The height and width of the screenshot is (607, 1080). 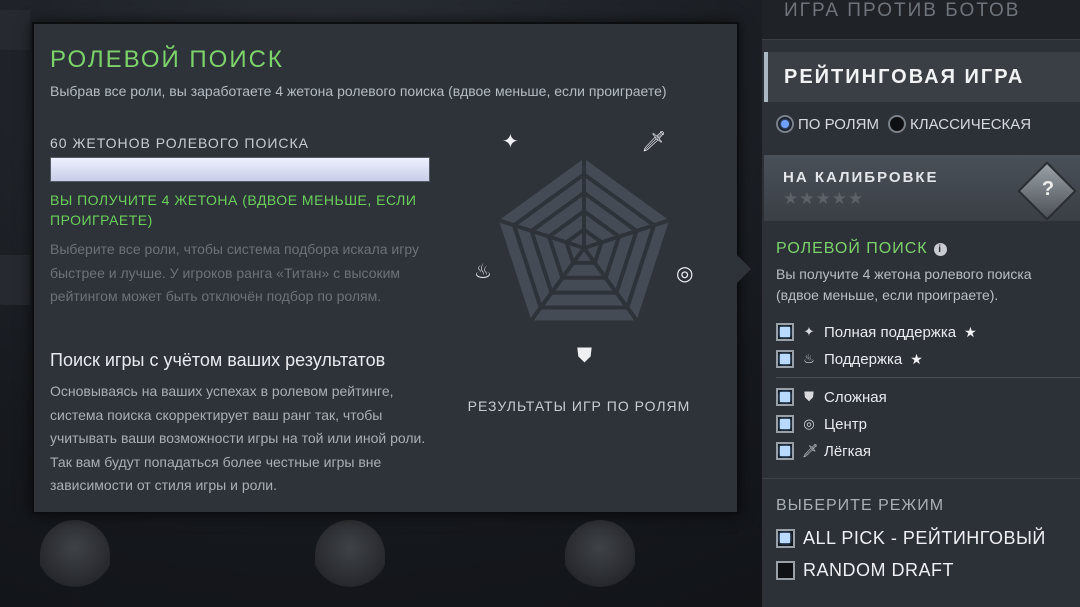 What do you see at coordinates (685, 274) in the screenshot?
I see `mid-bow-icon: ◎` at bounding box center [685, 274].